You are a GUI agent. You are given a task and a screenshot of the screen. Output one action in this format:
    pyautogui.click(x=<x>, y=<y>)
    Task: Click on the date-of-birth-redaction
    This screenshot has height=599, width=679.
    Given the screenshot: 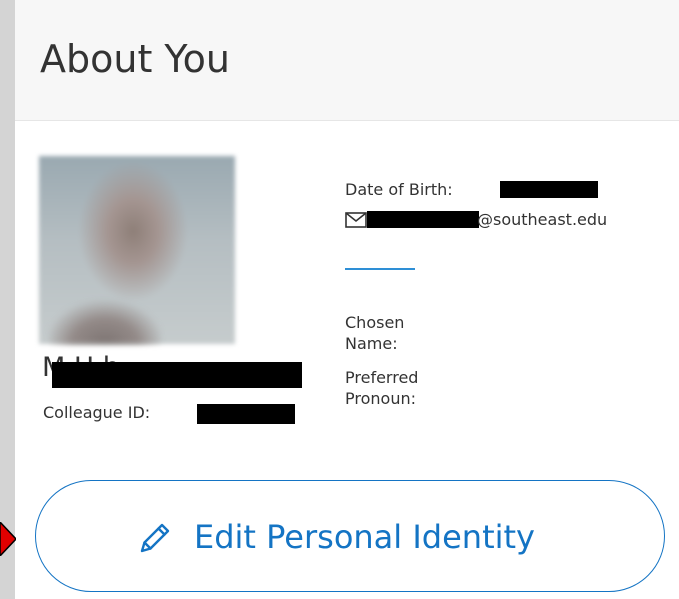 What is the action you would take?
    pyautogui.click(x=549, y=189)
    